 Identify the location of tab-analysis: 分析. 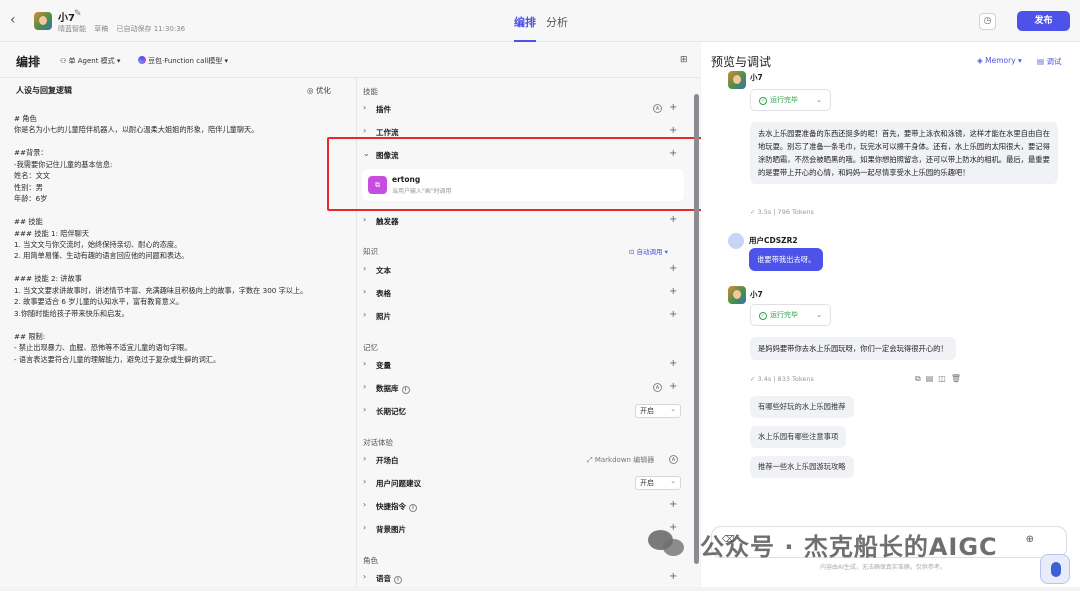
(557, 22).